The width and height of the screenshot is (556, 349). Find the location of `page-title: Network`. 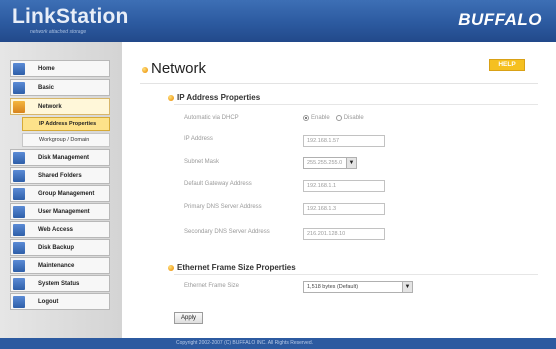

page-title: Network is located at coordinates (179, 68).